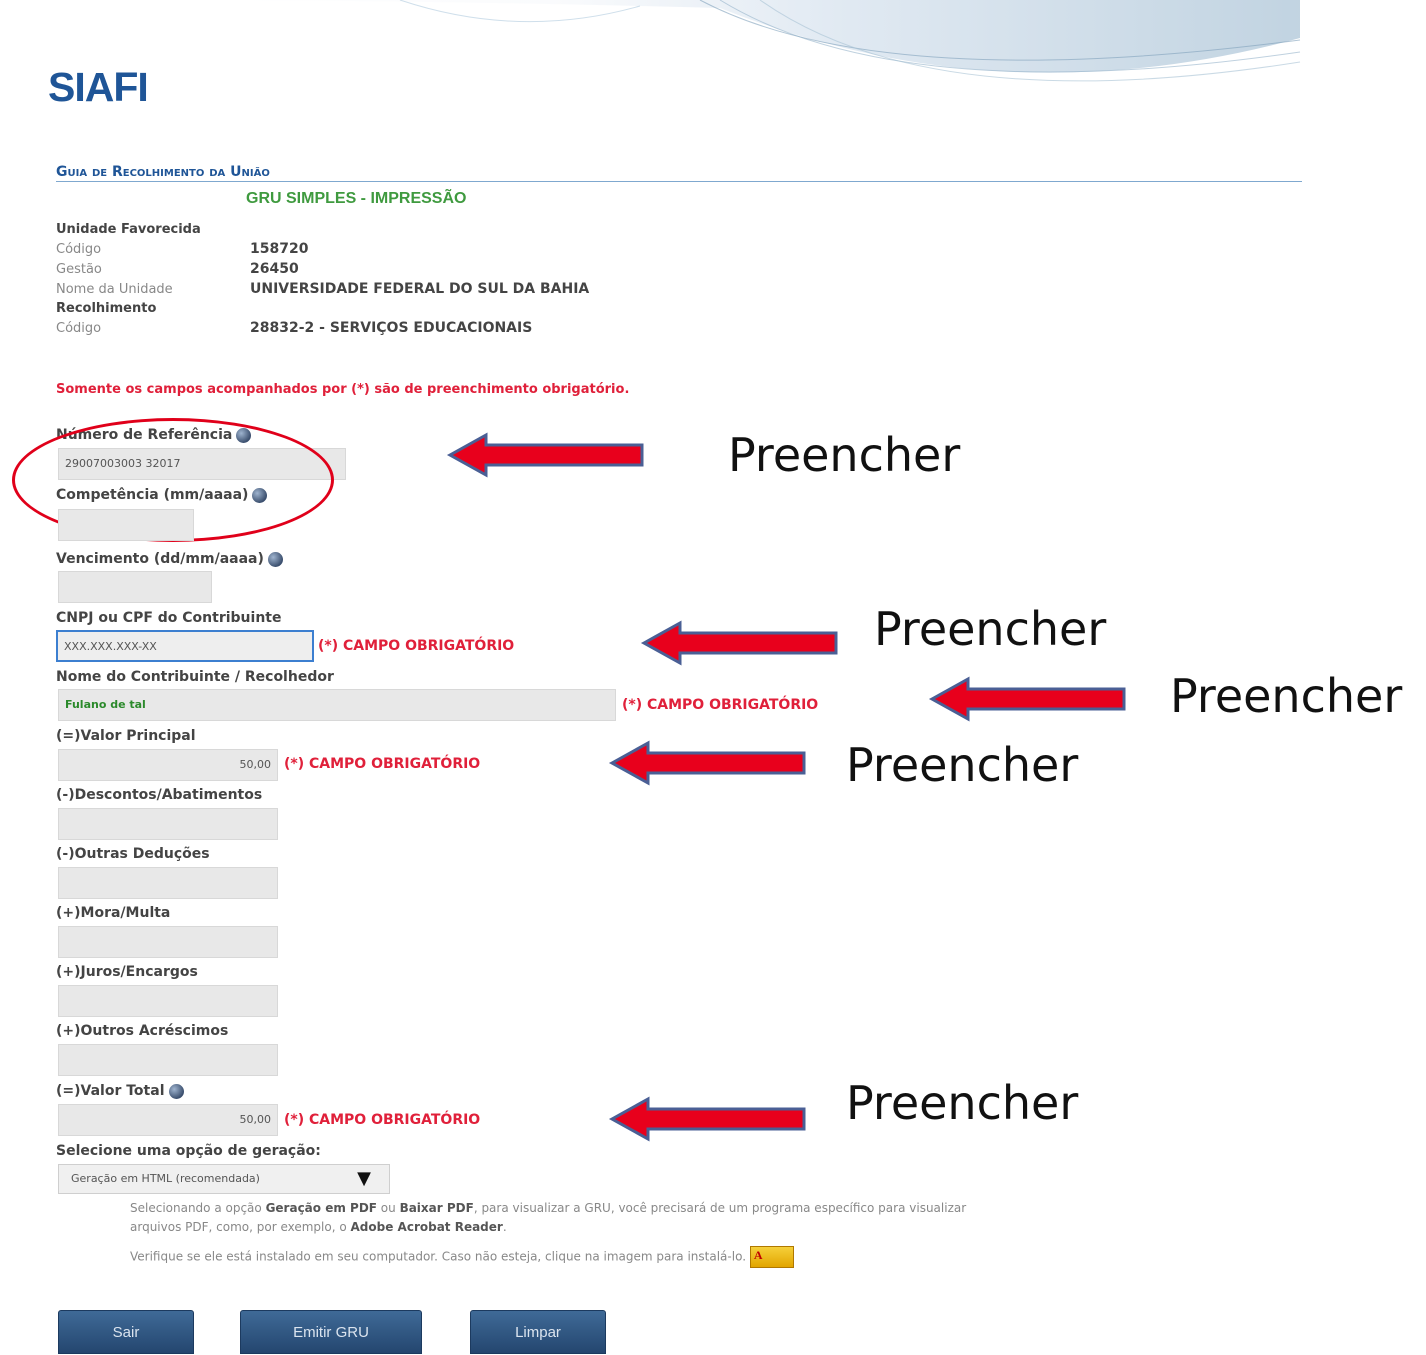  What do you see at coordinates (391, 328) in the screenshot?
I see `recolhimento-codigo-value: 28832-2 - SERVIÇOS EDUCACIONAIS` at bounding box center [391, 328].